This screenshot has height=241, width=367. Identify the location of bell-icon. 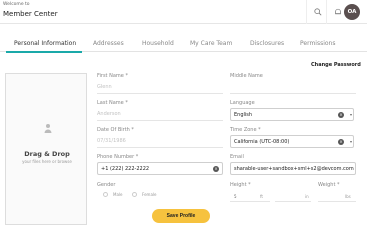
(337, 11).